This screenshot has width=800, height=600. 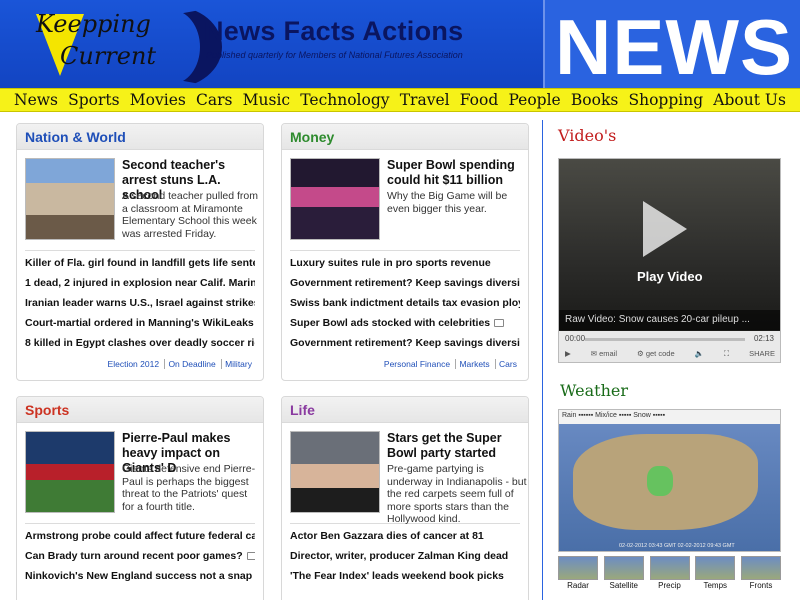 I want to click on thumb-label: Fronts, so click(x=761, y=585).